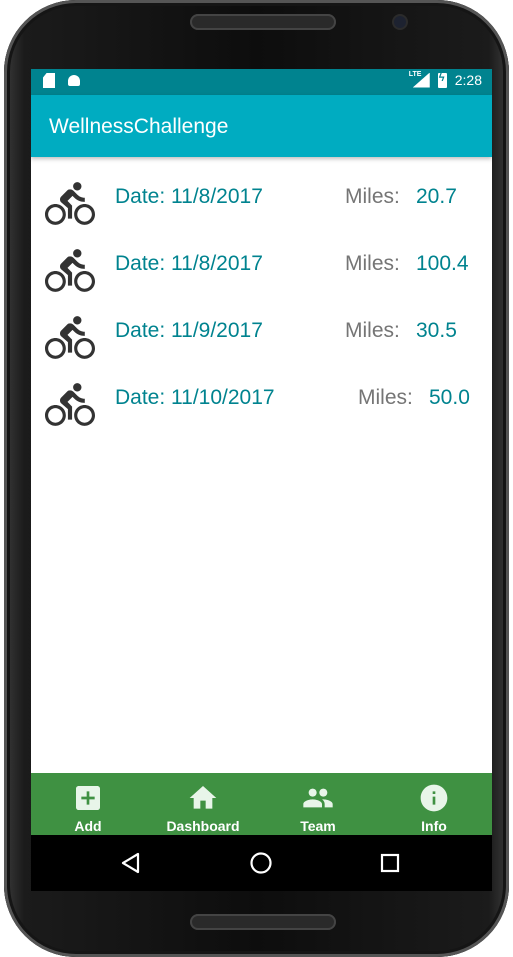  What do you see at coordinates (203, 797) in the screenshot?
I see `home-icon` at bounding box center [203, 797].